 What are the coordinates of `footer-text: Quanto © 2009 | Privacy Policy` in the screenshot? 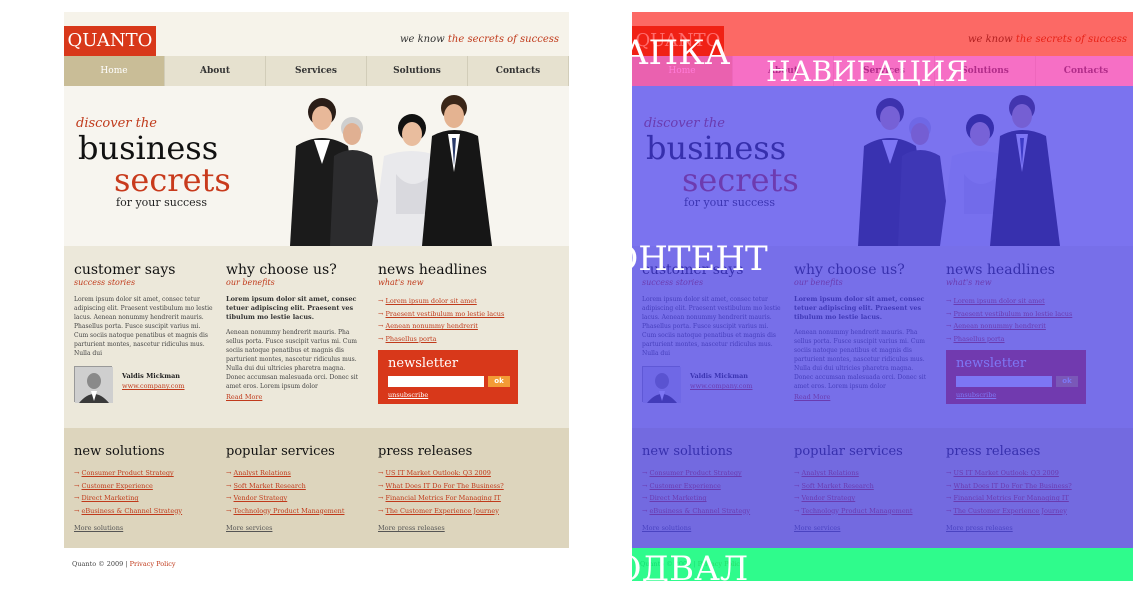 It's located at (124, 564).